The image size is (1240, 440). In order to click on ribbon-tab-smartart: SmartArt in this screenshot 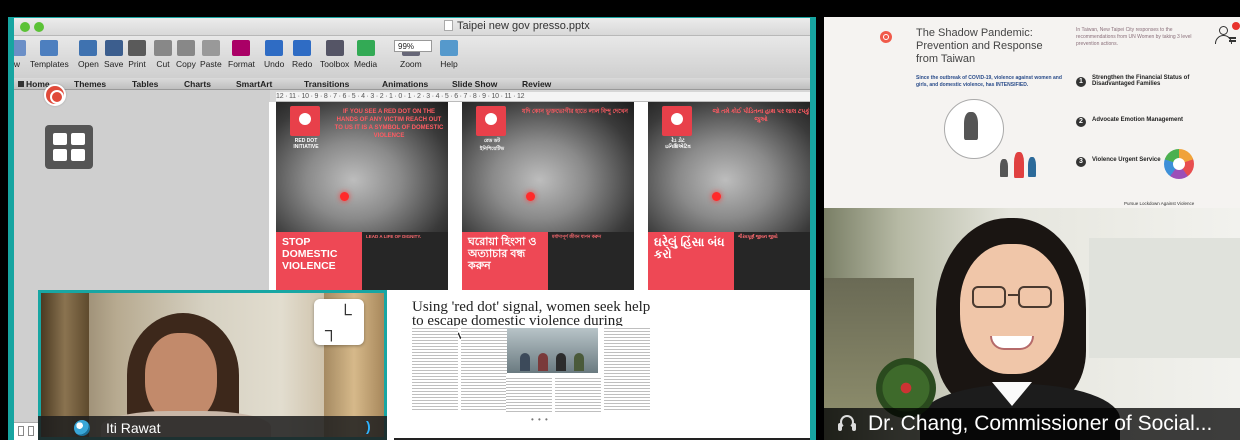, I will do `click(254, 84)`.